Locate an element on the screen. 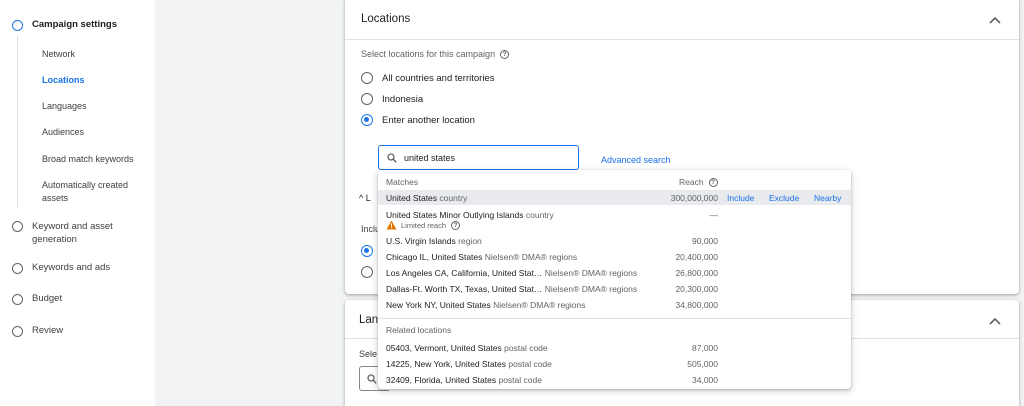 The width and height of the screenshot is (1024, 406). location-name: Chicago IL, United States is located at coordinates (434, 257).